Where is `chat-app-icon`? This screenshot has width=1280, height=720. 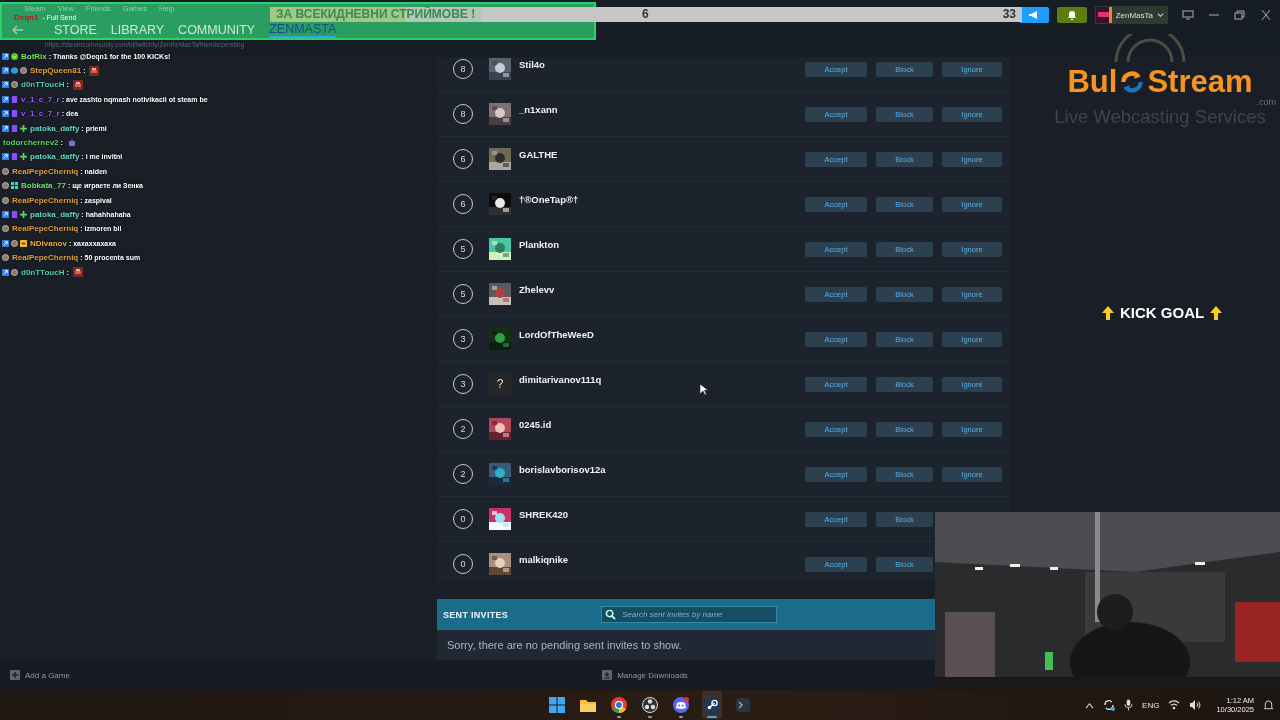
chat-app-icon is located at coordinates (681, 705).